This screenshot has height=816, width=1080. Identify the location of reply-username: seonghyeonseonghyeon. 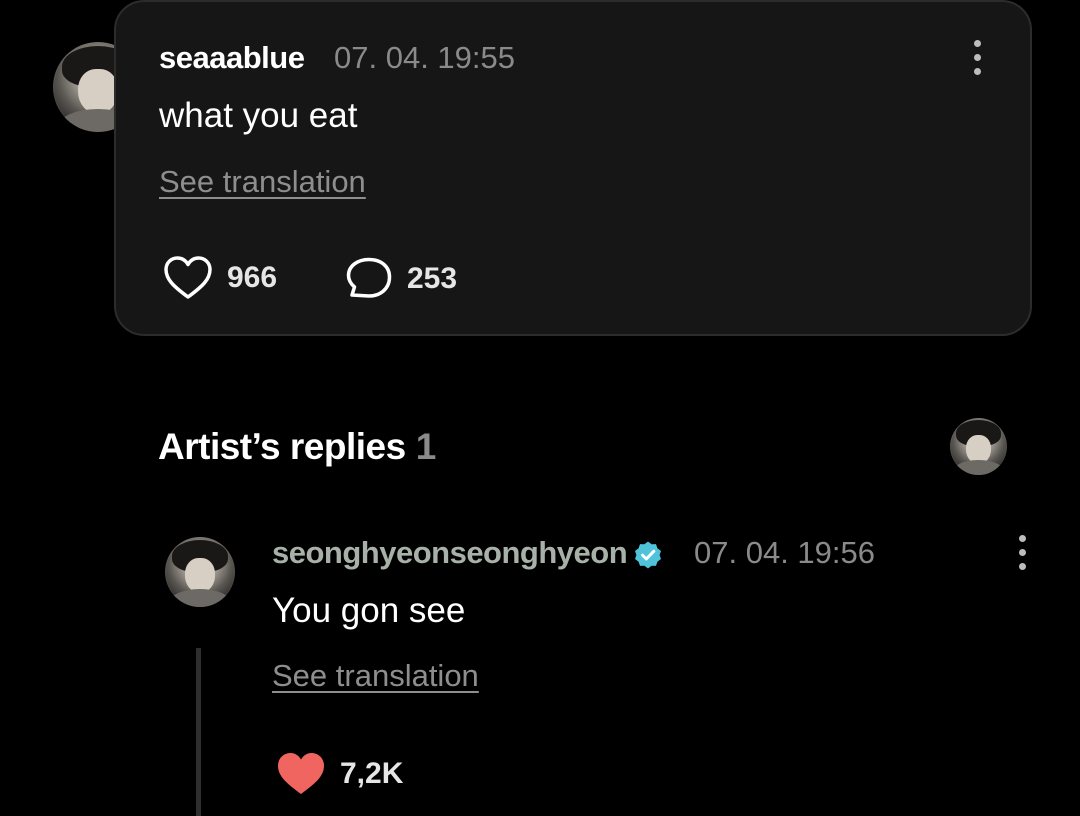
(450, 552).